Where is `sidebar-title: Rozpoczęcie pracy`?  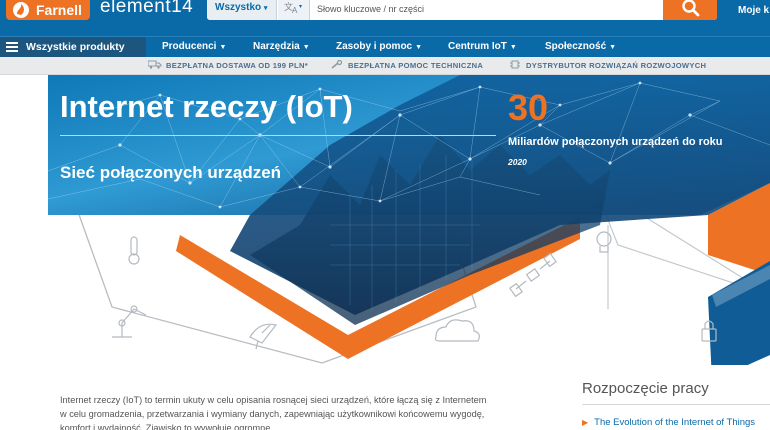
sidebar-title: Rozpoczęcie pracy is located at coordinates (645, 388).